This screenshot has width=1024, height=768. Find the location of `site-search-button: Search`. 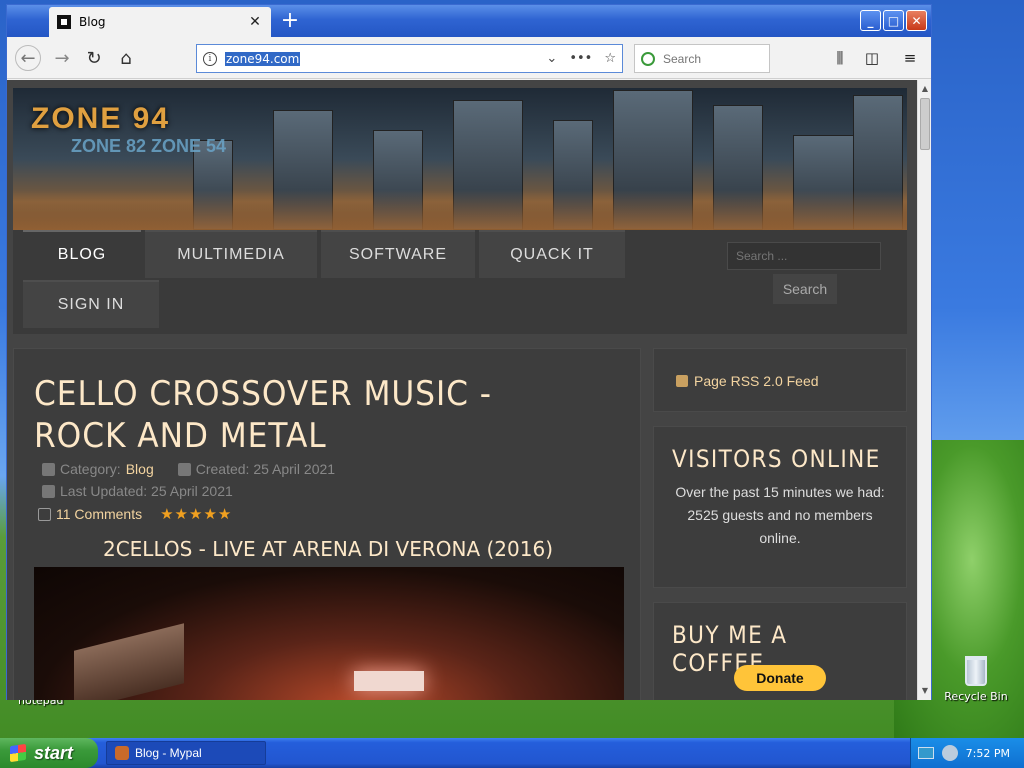

site-search-button: Search is located at coordinates (805, 289).